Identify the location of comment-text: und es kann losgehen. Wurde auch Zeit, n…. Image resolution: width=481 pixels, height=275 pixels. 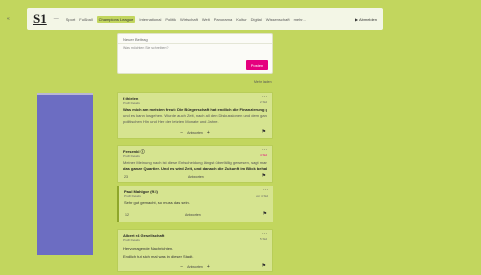
(195, 115).